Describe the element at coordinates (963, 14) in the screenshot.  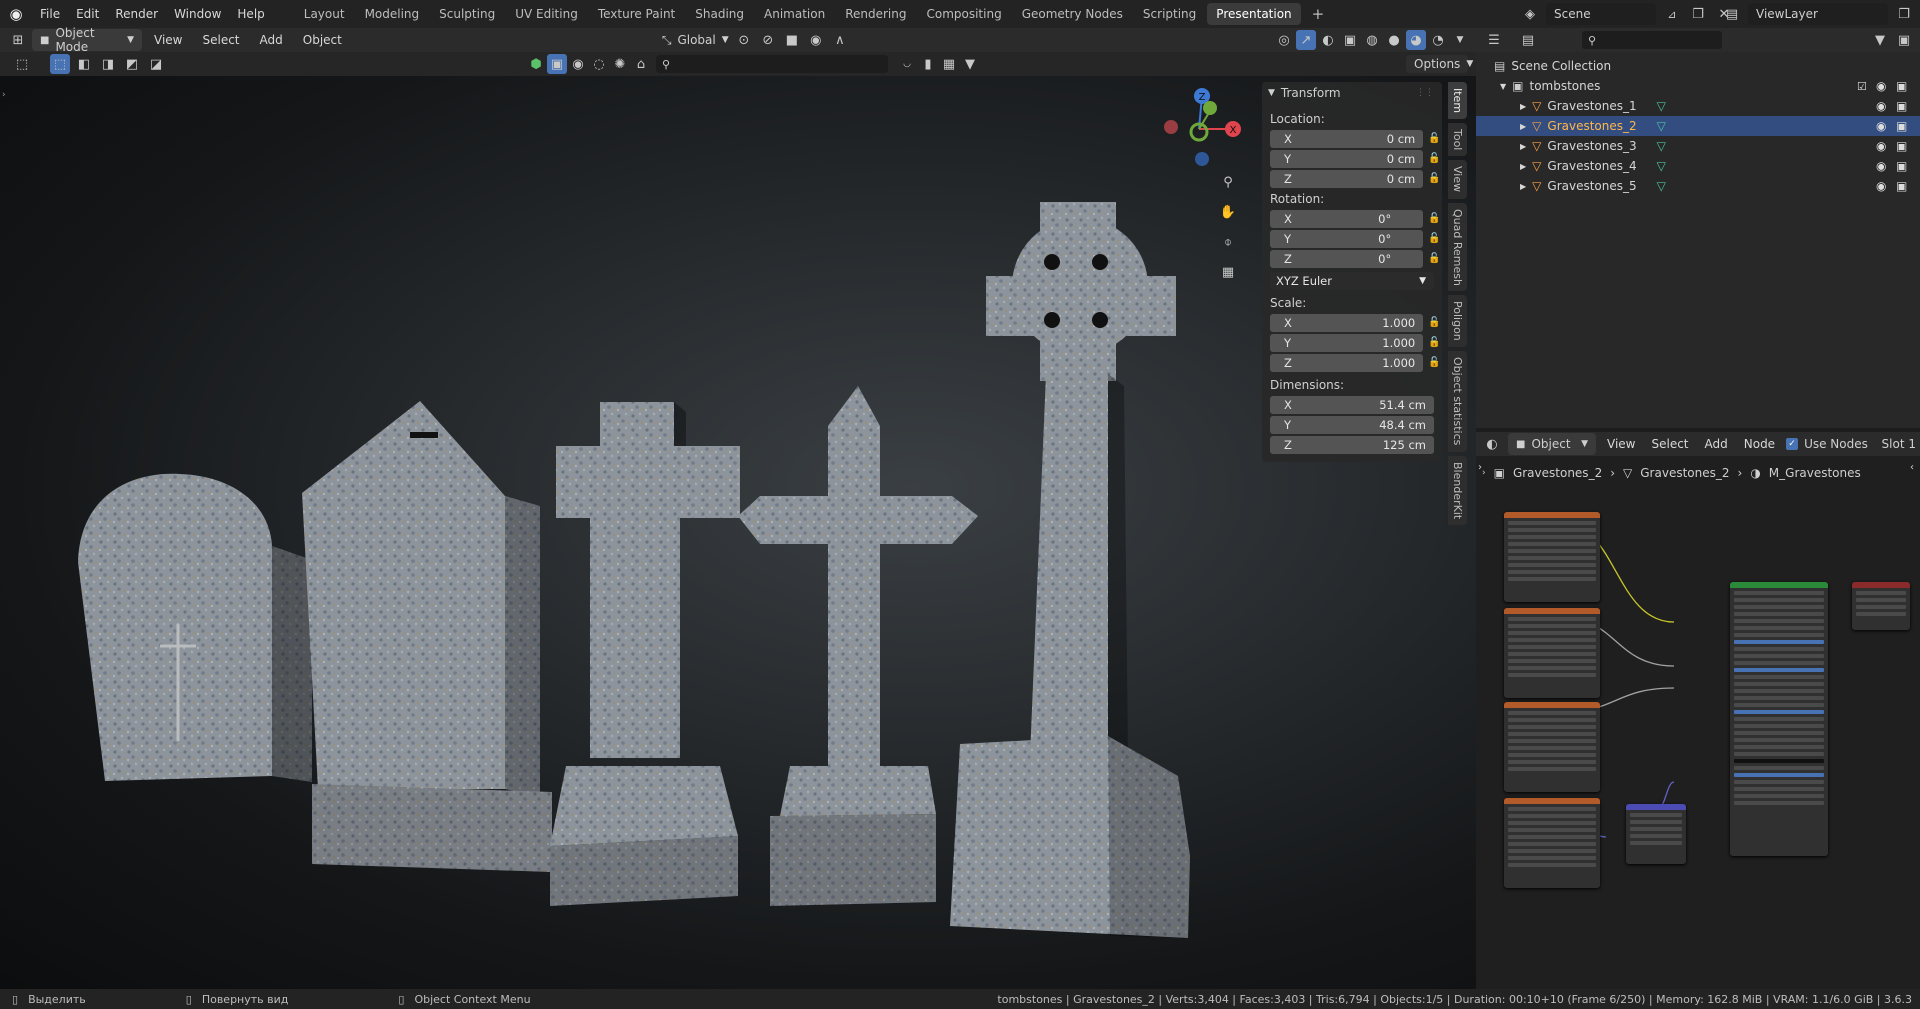
I see `tab-compositing: Compositing` at that location.